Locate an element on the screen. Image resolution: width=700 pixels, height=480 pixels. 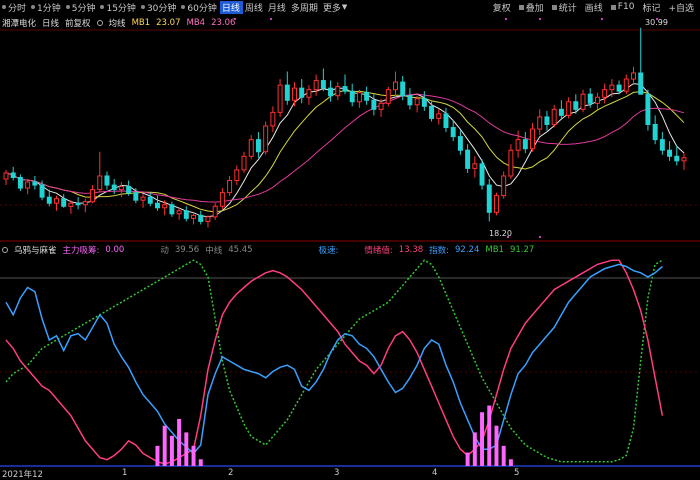
year-label: 2021年12 is located at coordinates (22, 475).